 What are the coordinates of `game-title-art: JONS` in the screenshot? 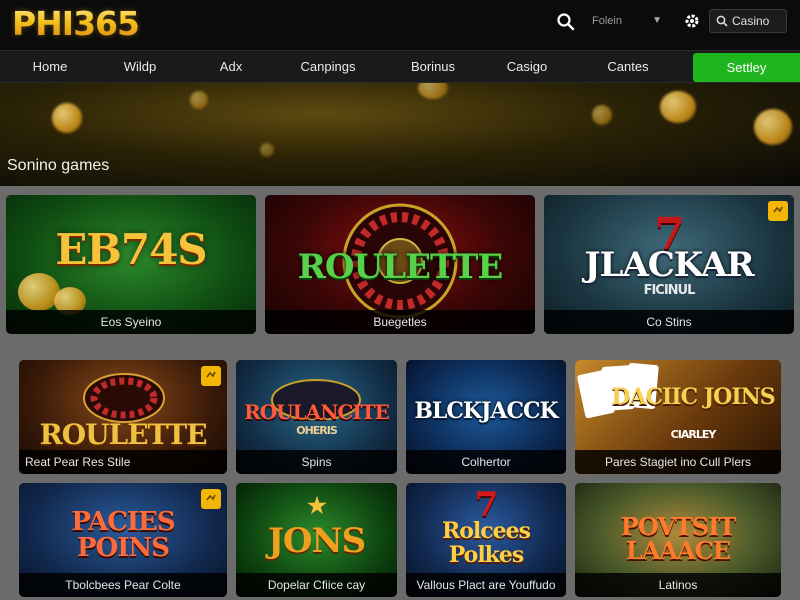 It's located at (316, 541).